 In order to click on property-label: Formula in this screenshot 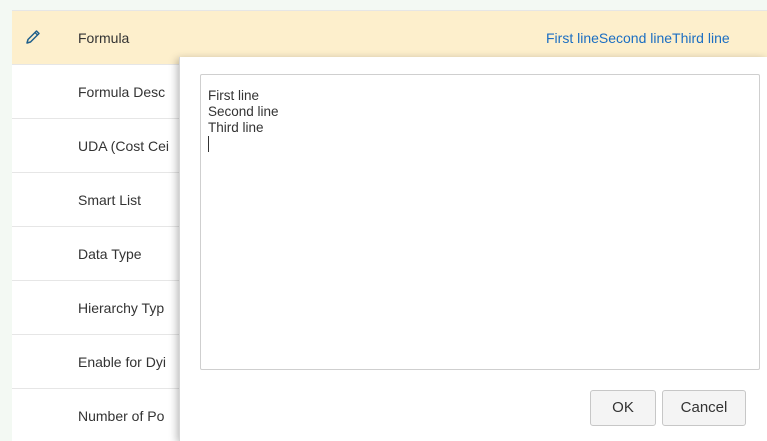, I will do `click(104, 38)`.